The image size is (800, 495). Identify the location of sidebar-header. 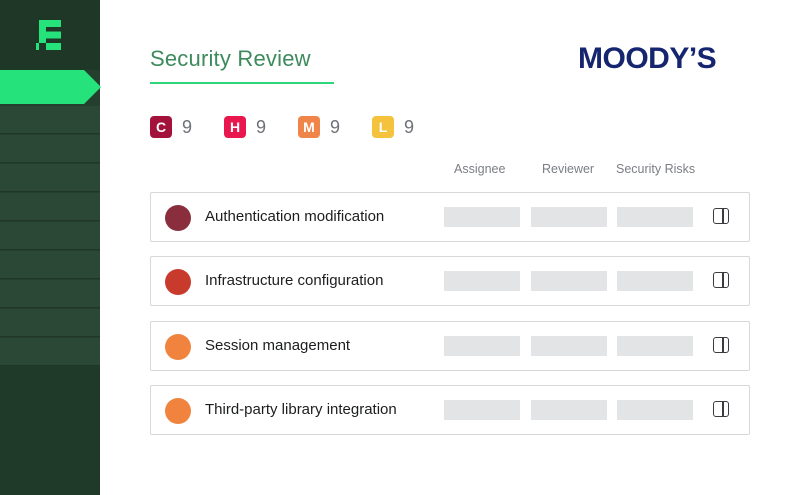
(50, 35).